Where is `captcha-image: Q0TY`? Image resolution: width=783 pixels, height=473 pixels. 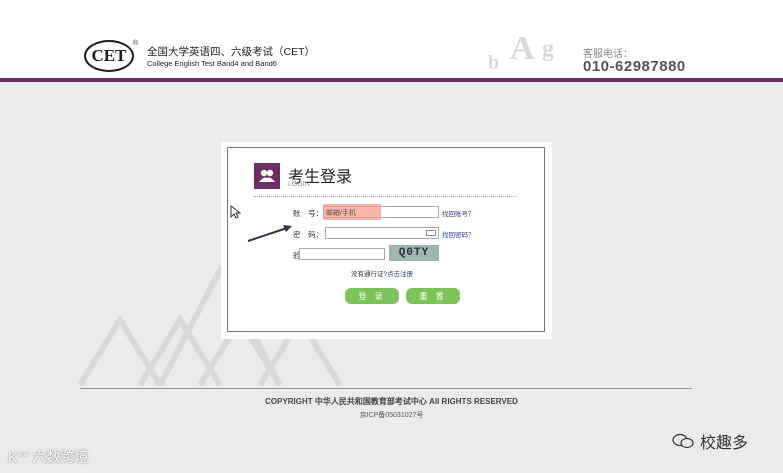
captcha-image: Q0TY is located at coordinates (414, 253).